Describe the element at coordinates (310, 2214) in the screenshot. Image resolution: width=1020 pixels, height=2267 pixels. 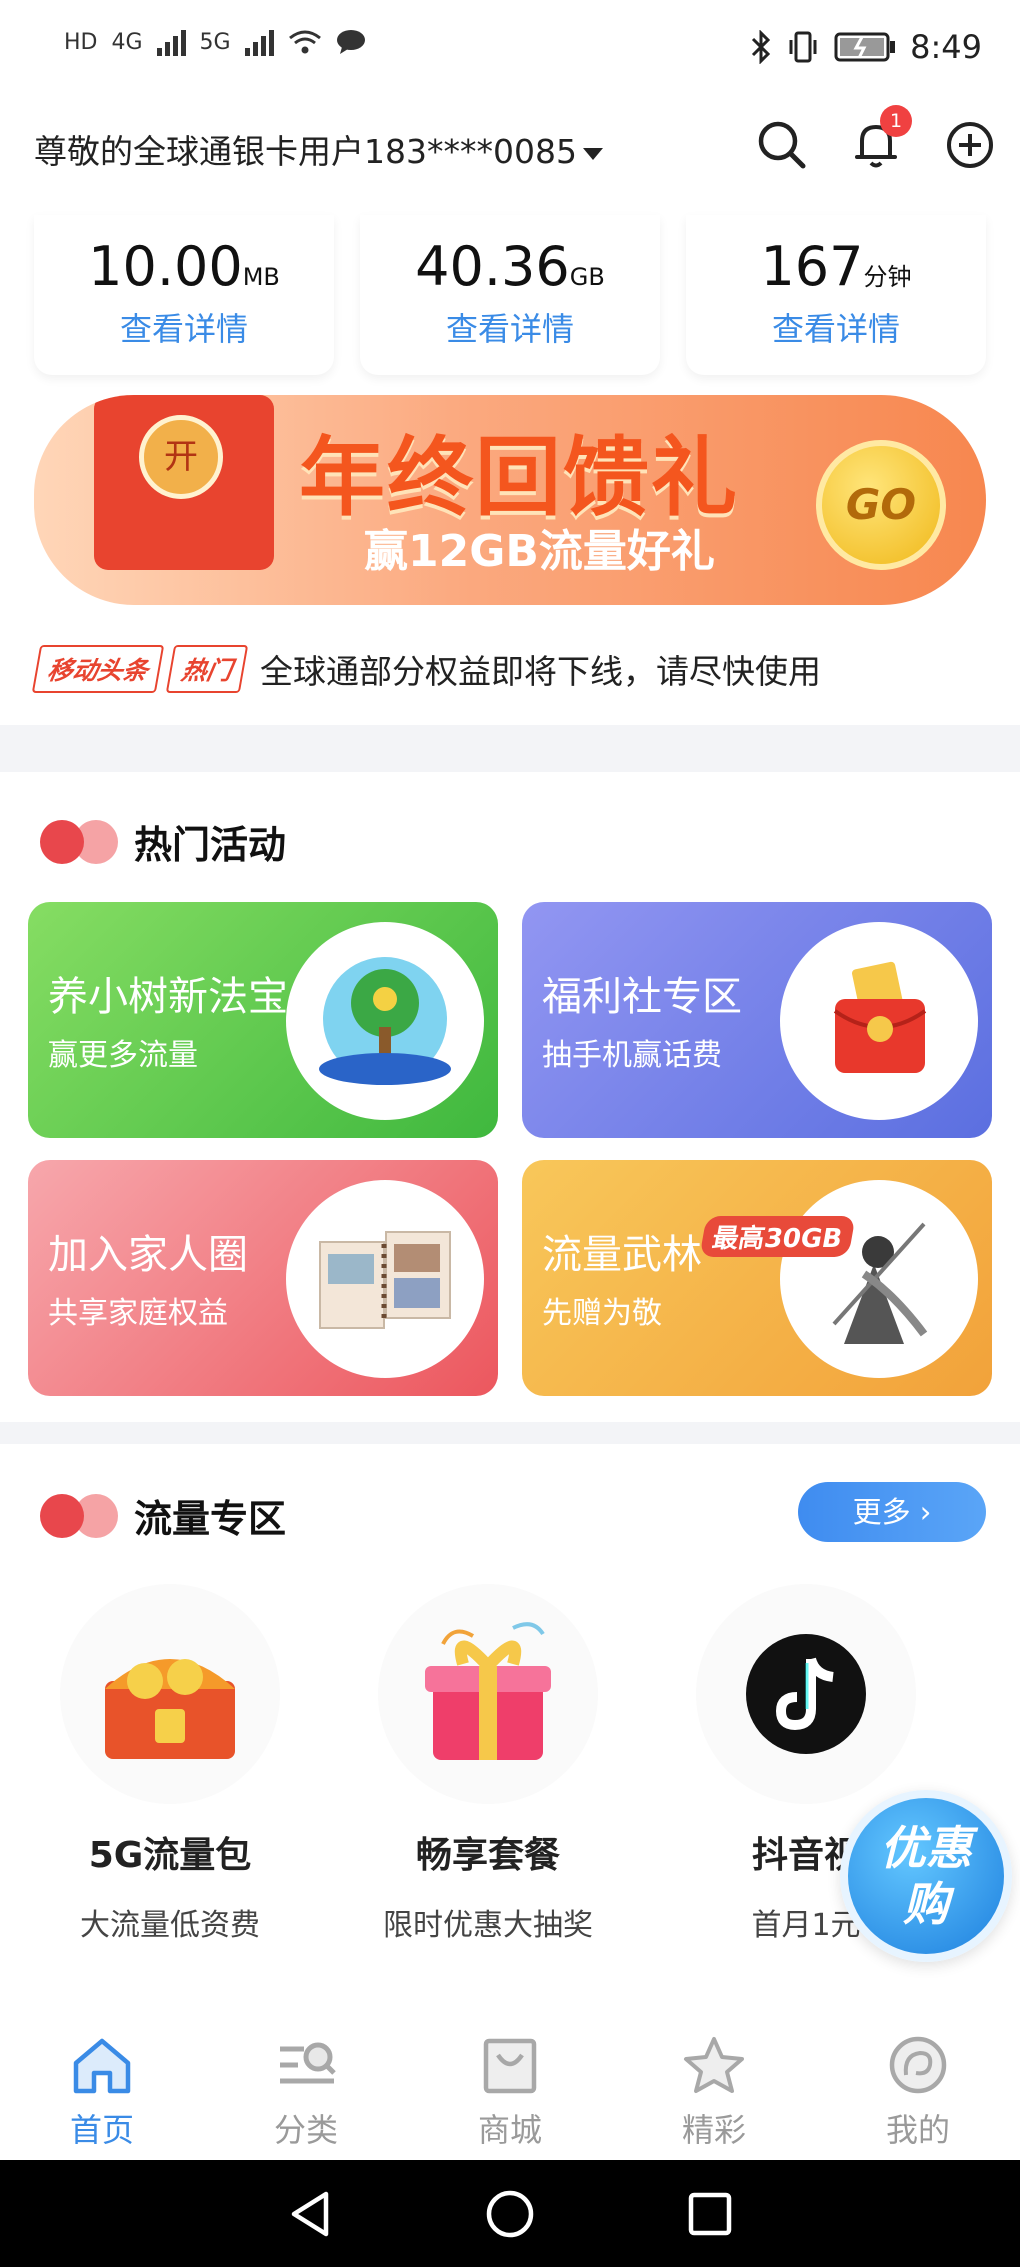
I see `back-icon` at that location.